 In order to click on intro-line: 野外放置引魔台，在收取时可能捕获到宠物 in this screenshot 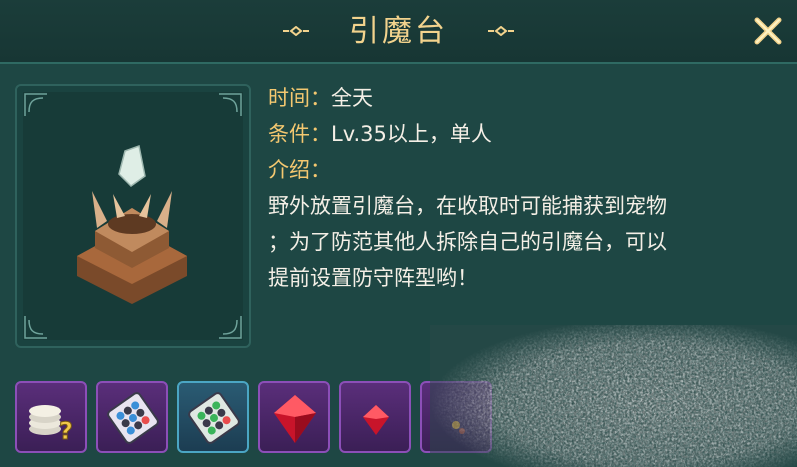, I will do `click(467, 206)`.